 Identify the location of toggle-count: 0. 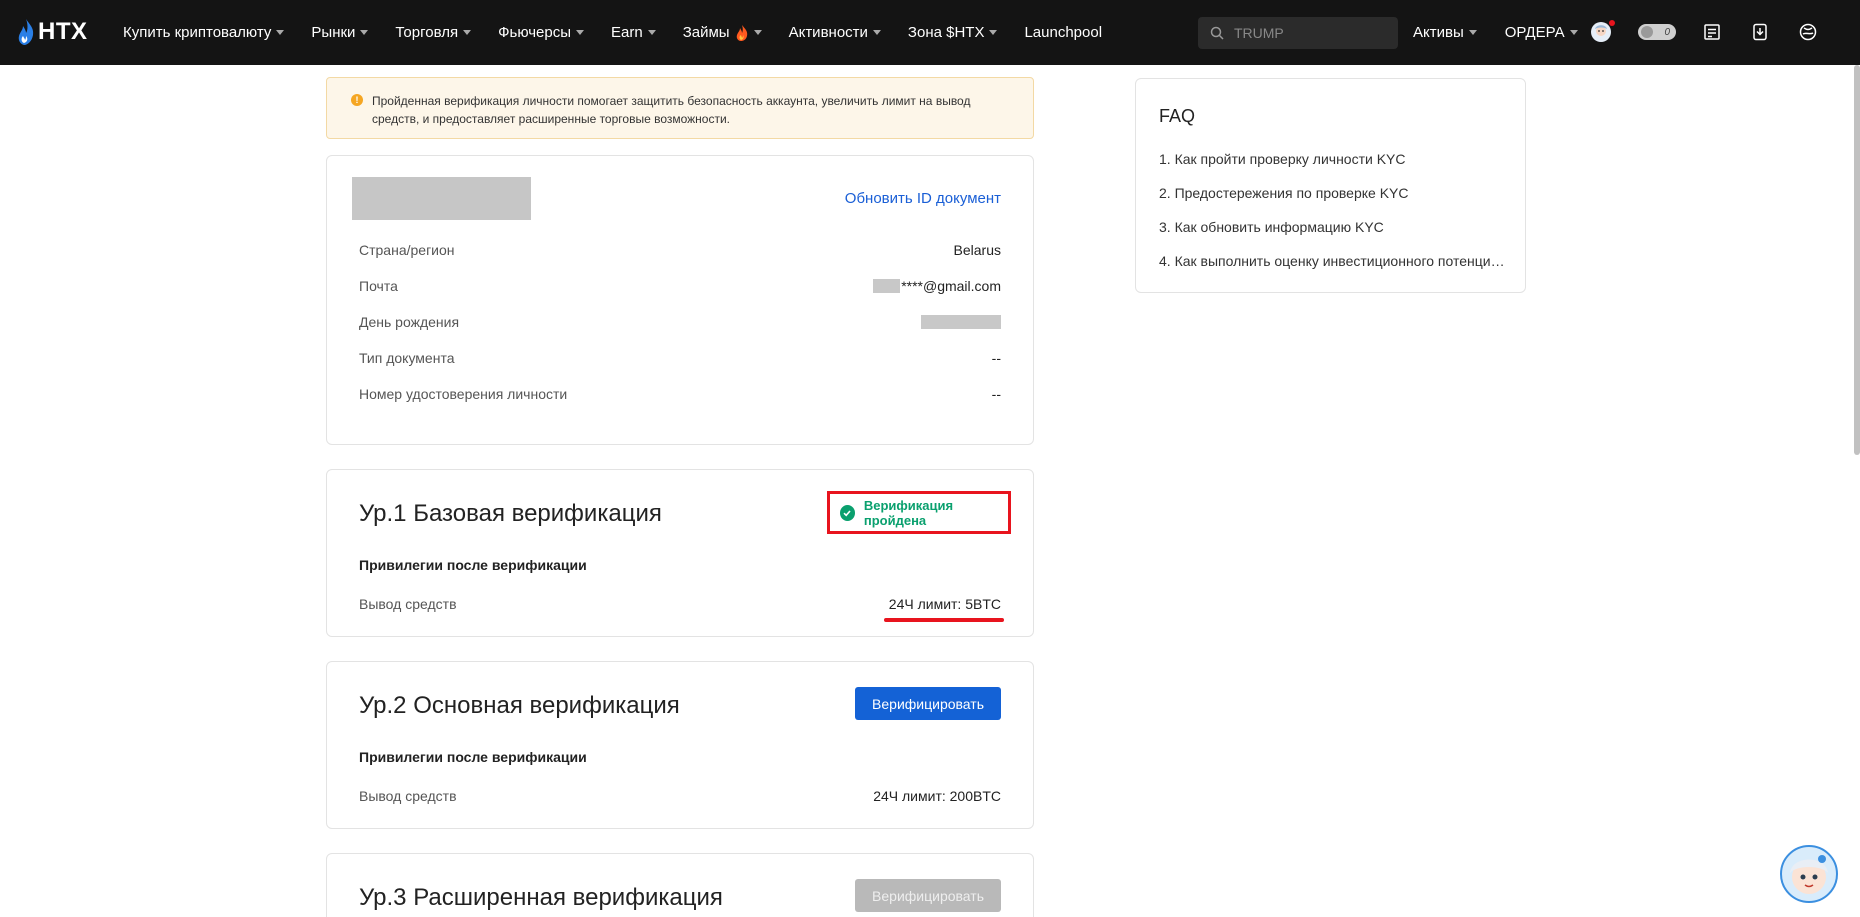
(1667, 32).